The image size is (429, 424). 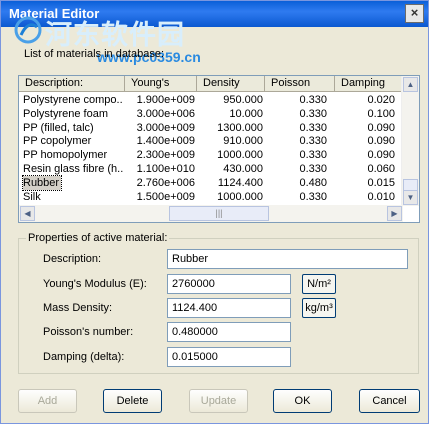 What do you see at coordinates (229, 284) in the screenshot?
I see `youngs-modulus-field: 2760000` at bounding box center [229, 284].